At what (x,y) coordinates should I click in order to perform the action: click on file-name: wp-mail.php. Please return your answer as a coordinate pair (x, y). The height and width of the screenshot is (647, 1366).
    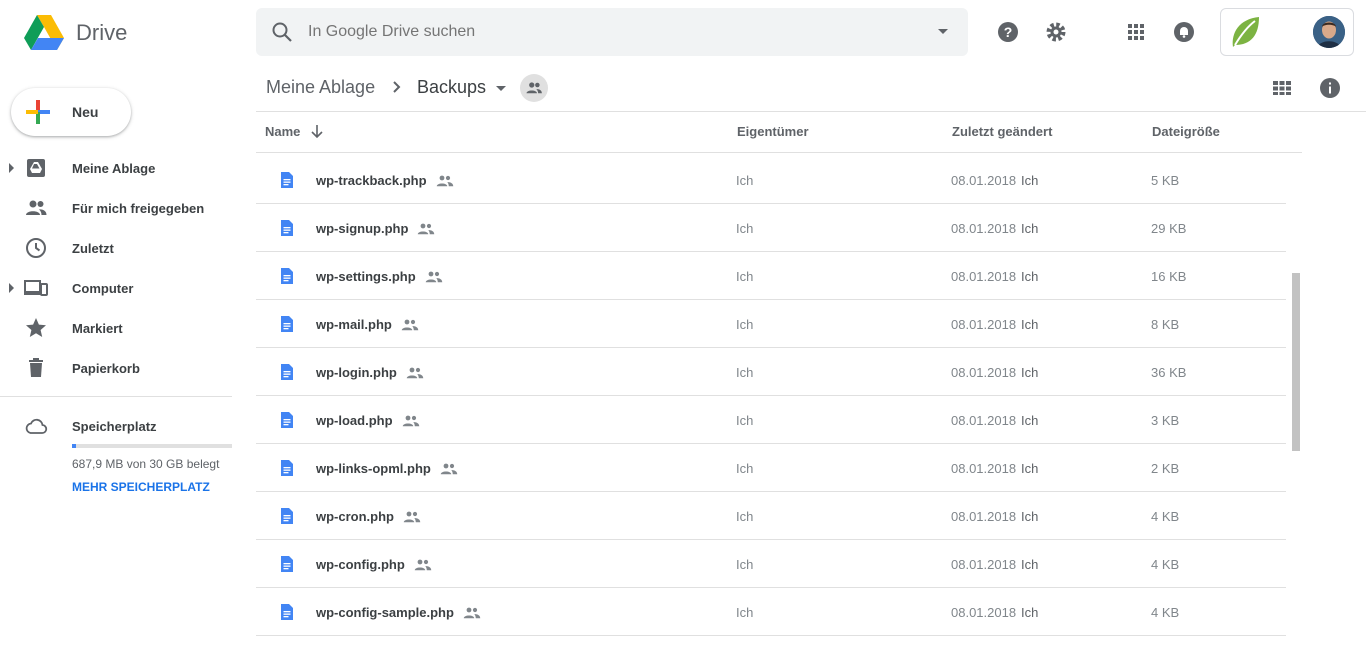
    Looking at the image, I should click on (354, 324).